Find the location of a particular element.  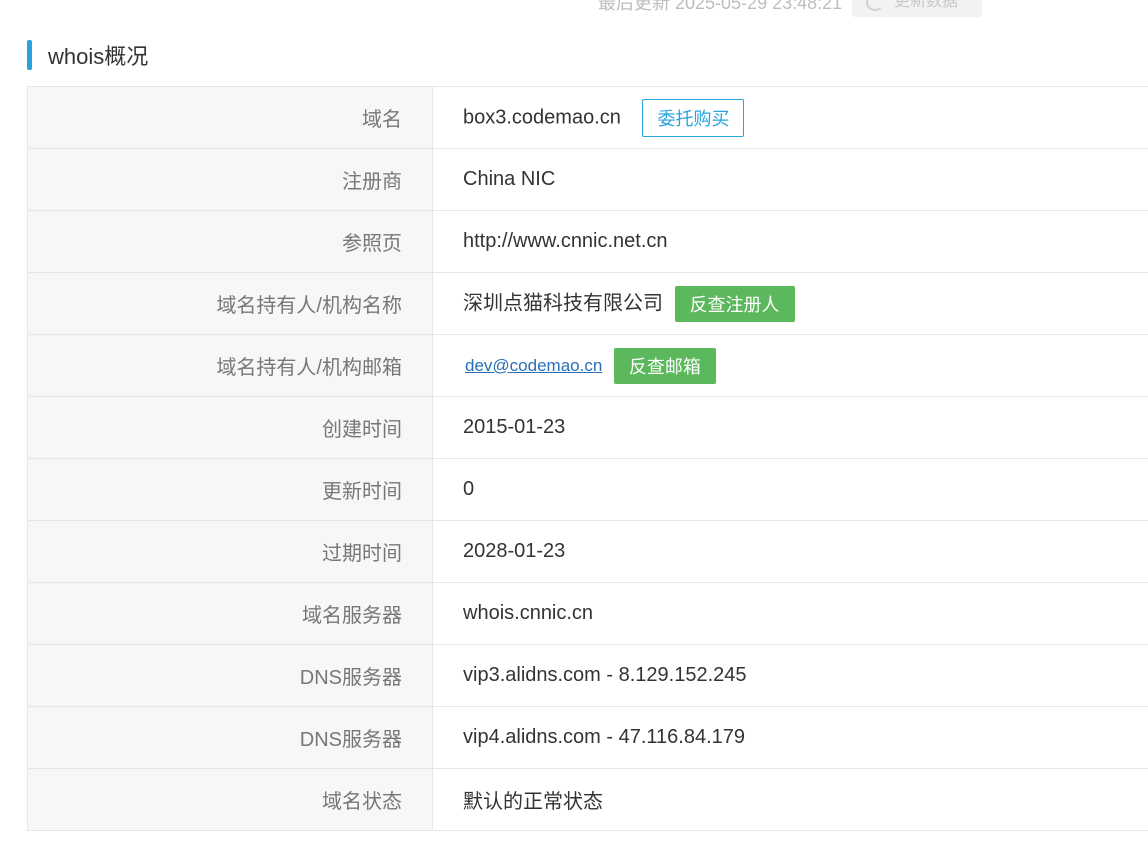

dns-server-value: vip4.alidns.com - 47.116.84.179 is located at coordinates (790, 737).